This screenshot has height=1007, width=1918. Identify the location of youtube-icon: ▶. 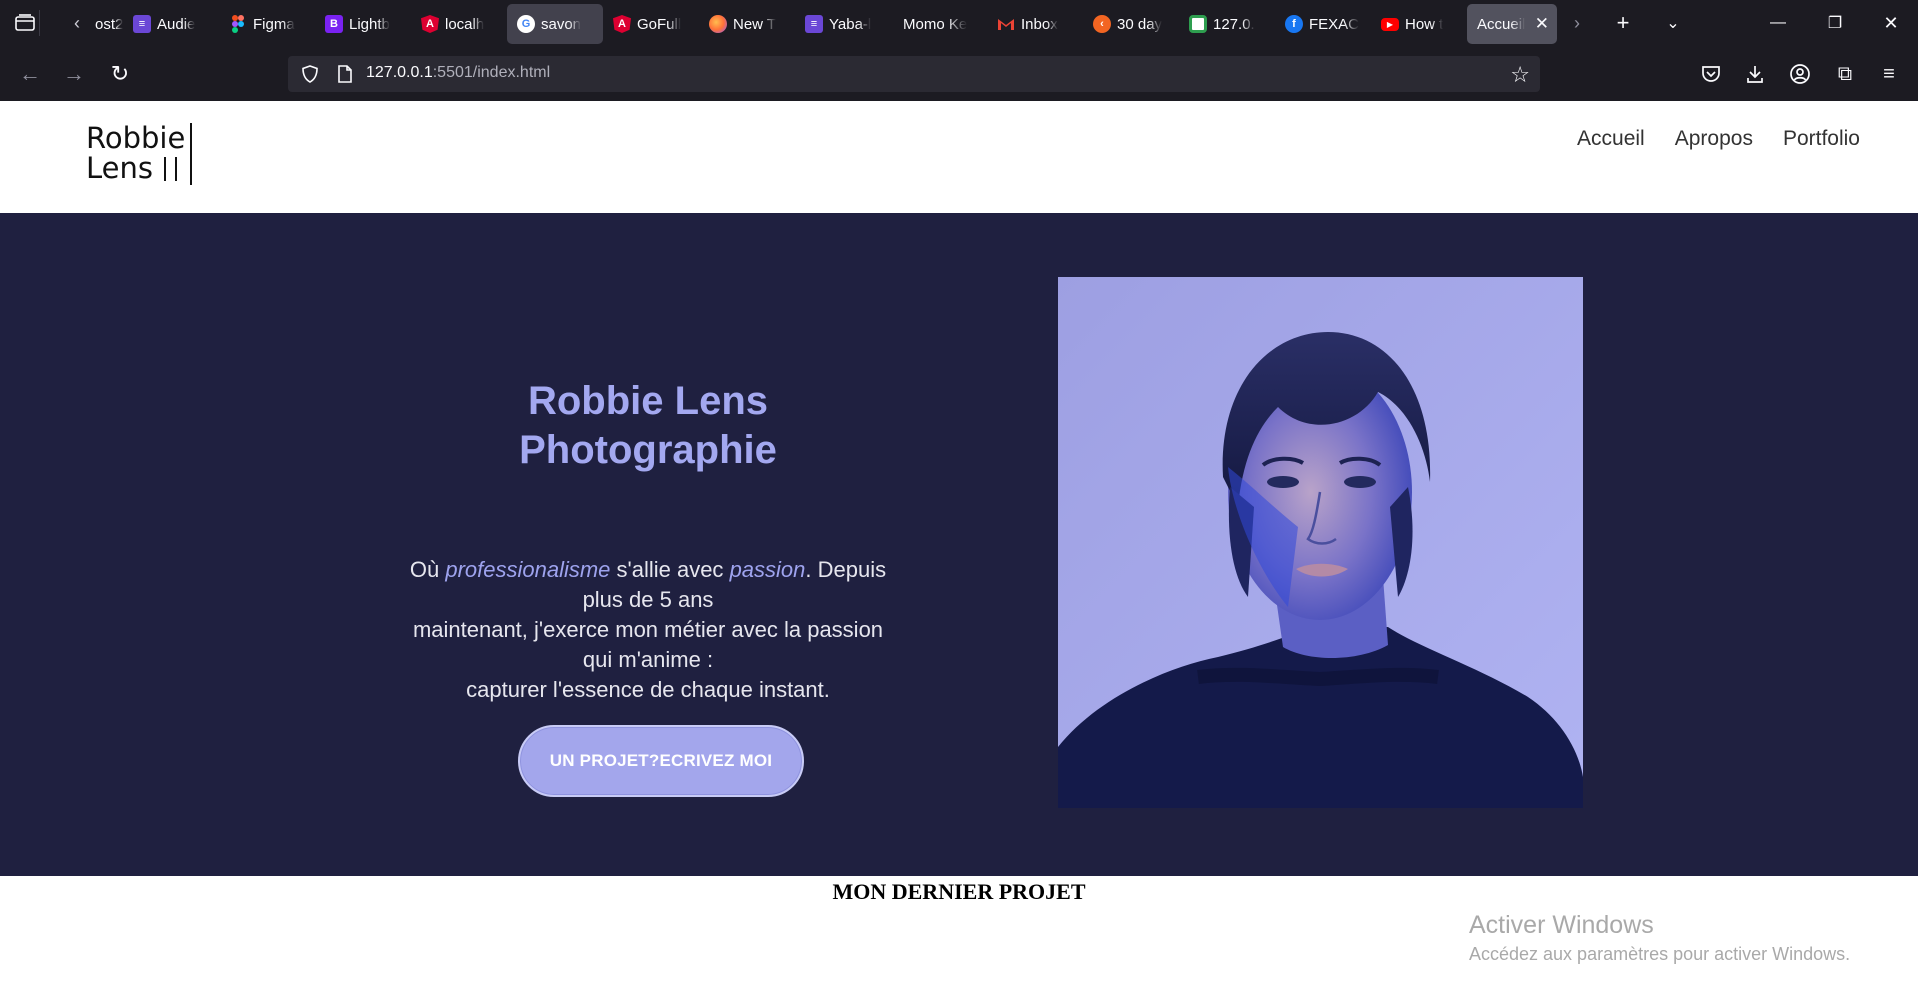
(1390, 24).